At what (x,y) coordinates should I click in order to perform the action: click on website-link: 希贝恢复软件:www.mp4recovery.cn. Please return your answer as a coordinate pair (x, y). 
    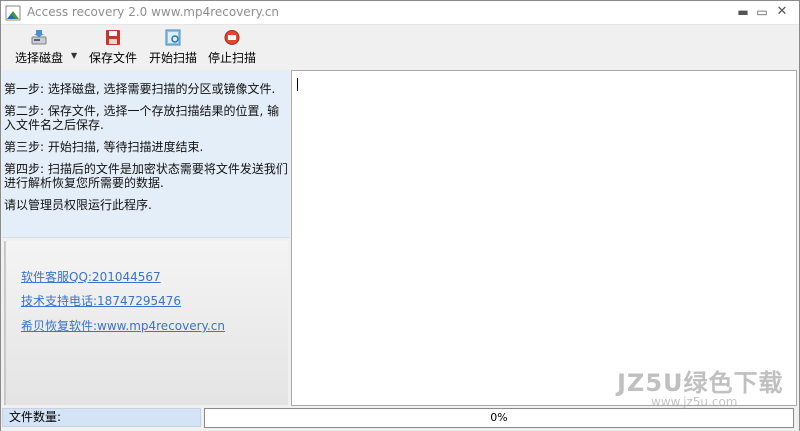
    Looking at the image, I should click on (123, 325).